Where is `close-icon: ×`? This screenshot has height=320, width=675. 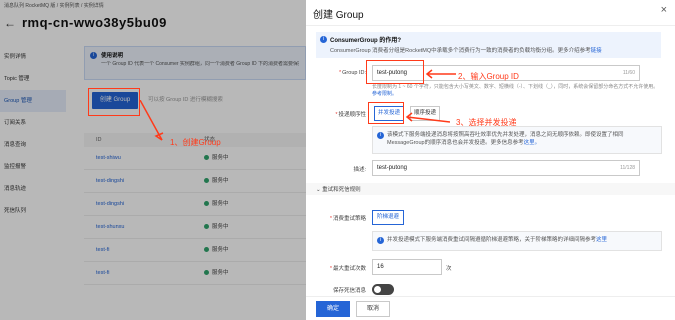 close-icon: × is located at coordinates (664, 10).